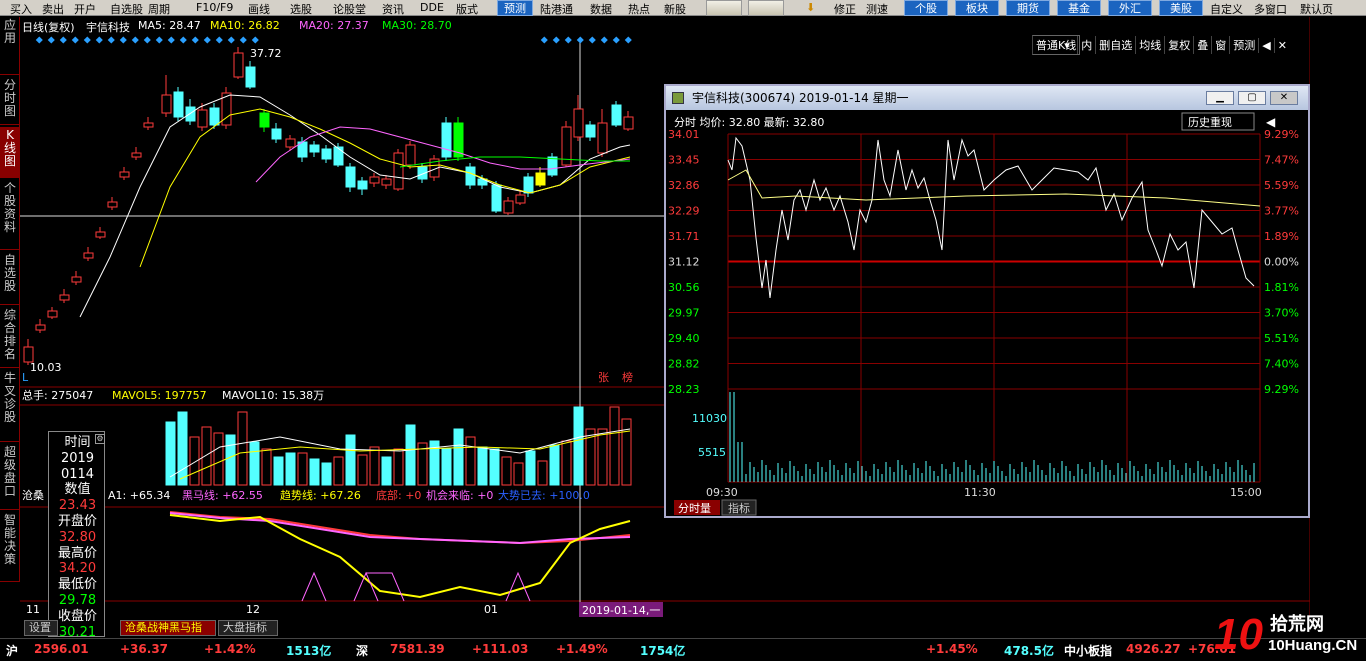  Describe the element at coordinates (1202, 45) in the screenshot. I see `chart-toolbar-item: 叠` at that location.